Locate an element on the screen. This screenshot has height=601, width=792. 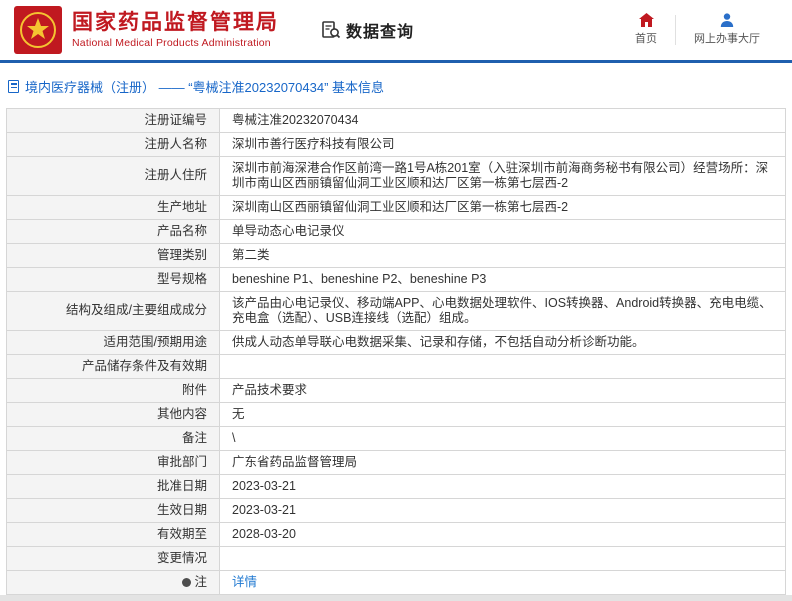
table-row: 注册人名称 深圳市善行医疗科技有限公司 is located at coordinates (396, 144).